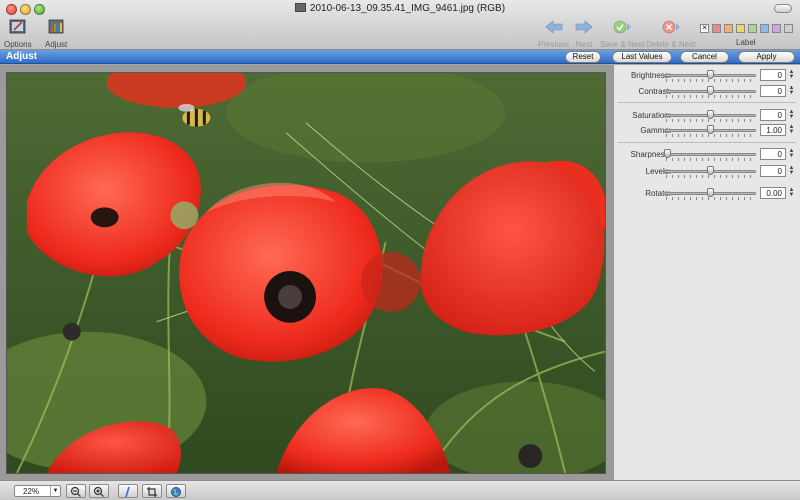  I want to click on gamma-field: 1.00, so click(773, 130).